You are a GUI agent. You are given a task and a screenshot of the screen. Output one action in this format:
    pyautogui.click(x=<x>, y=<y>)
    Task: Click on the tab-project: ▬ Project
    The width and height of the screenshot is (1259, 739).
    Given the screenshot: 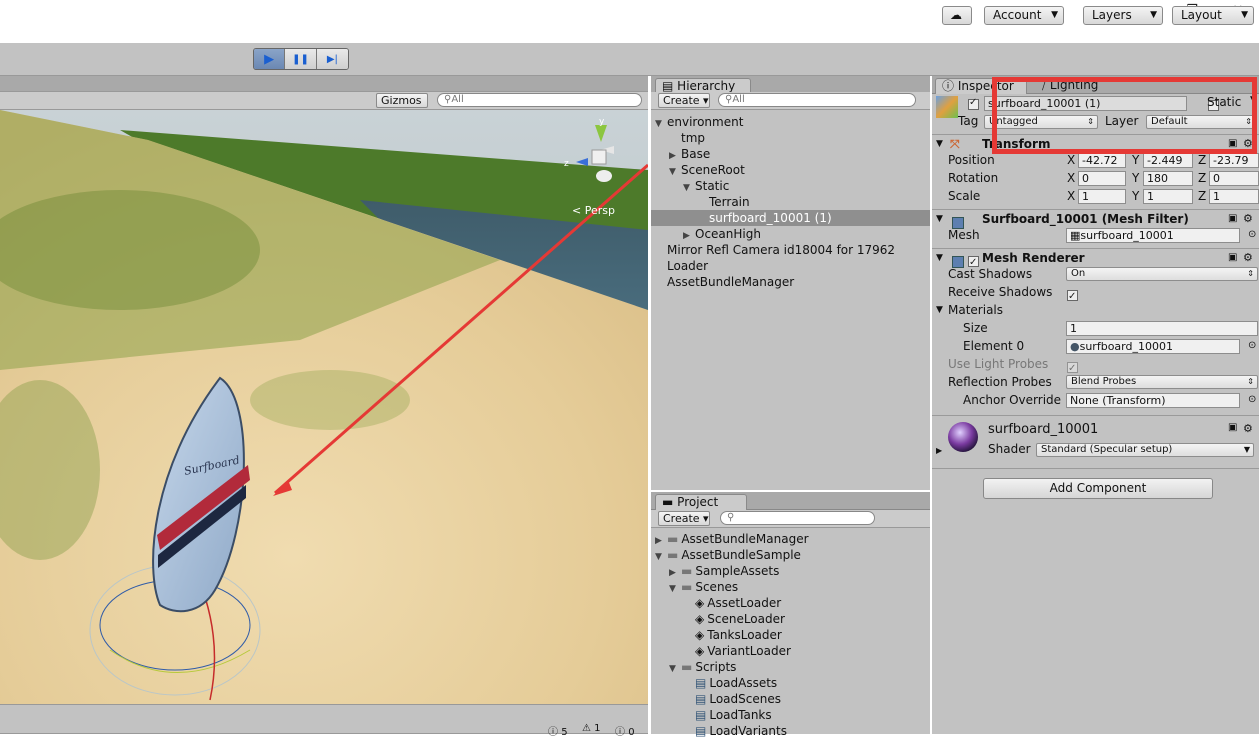 What is the action you would take?
    pyautogui.click(x=701, y=502)
    